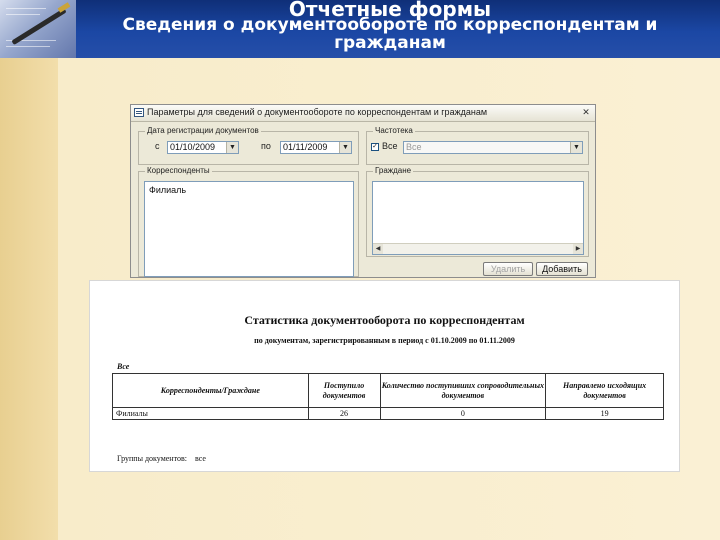 The image size is (720, 540). What do you see at coordinates (393, 170) in the screenshot?
I see `citizens-label: Граждане` at bounding box center [393, 170].